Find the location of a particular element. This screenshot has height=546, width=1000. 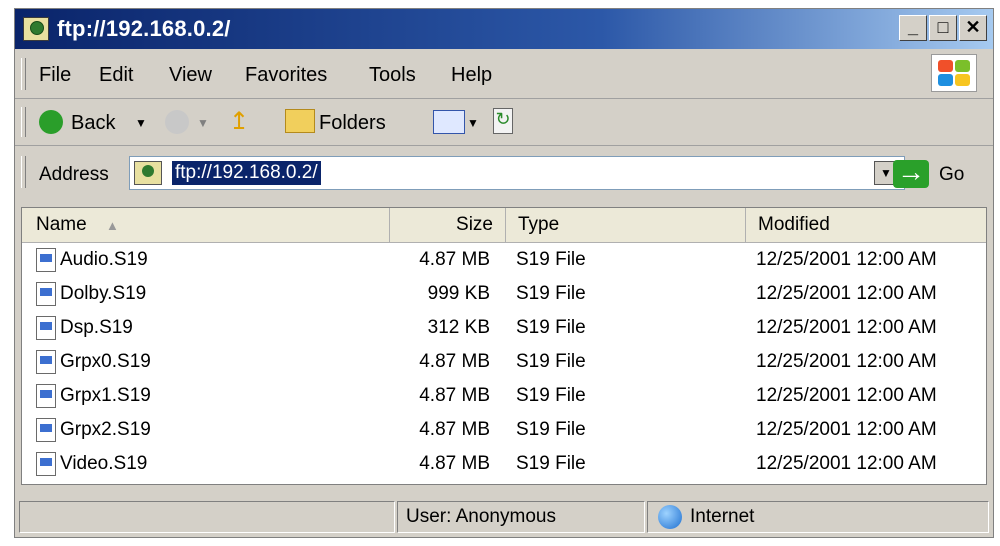

folders-button: Folders is located at coordinates (352, 123).